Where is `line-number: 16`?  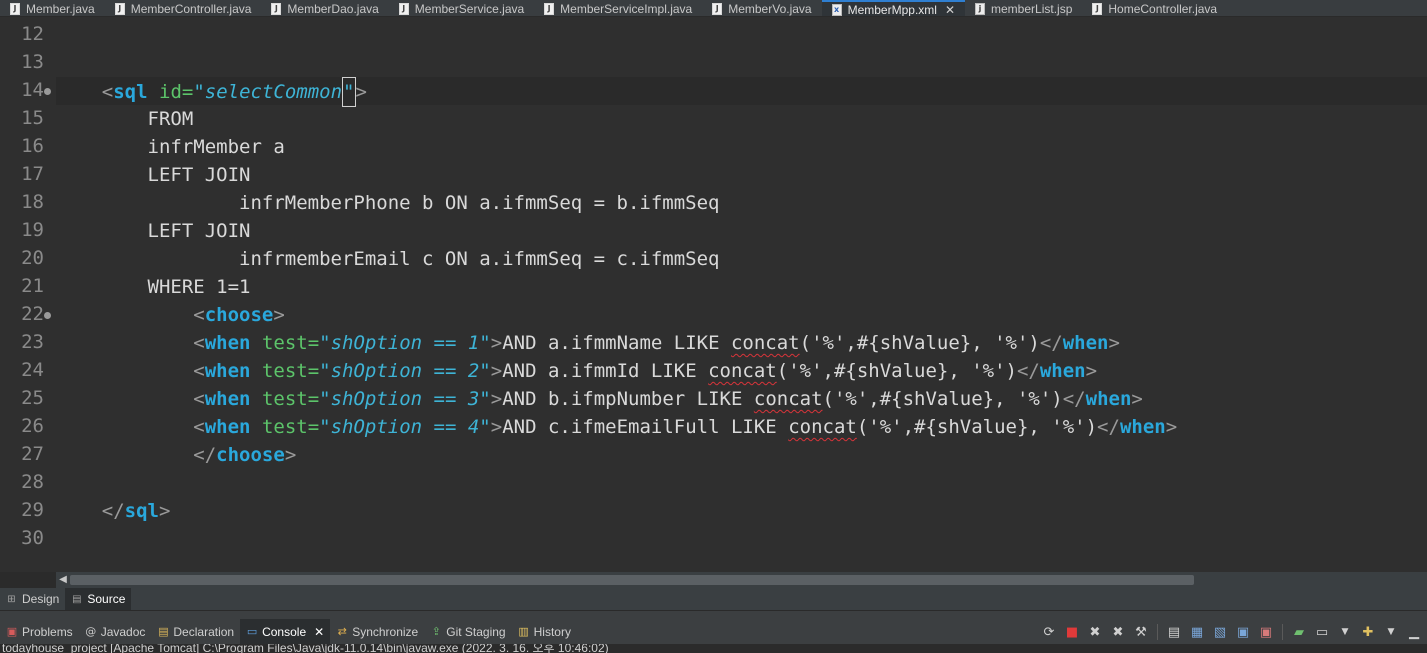 line-number: 16 is located at coordinates (32, 146).